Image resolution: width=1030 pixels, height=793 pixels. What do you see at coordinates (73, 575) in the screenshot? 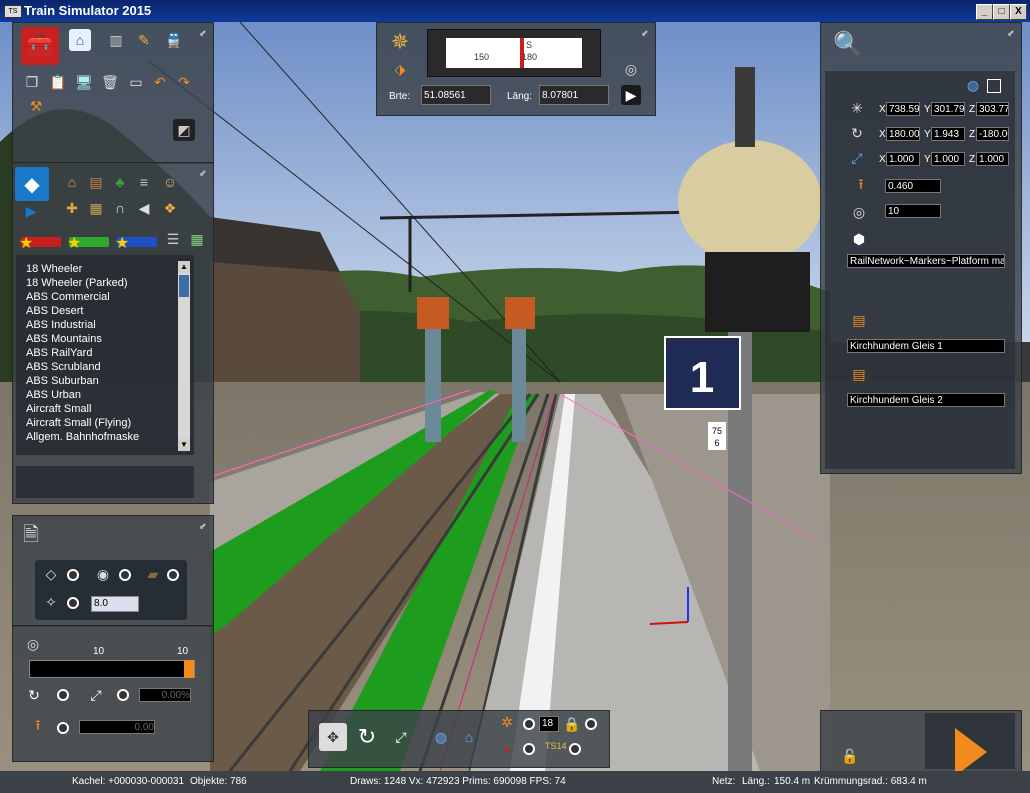
I see `flatten-radio` at bounding box center [73, 575].